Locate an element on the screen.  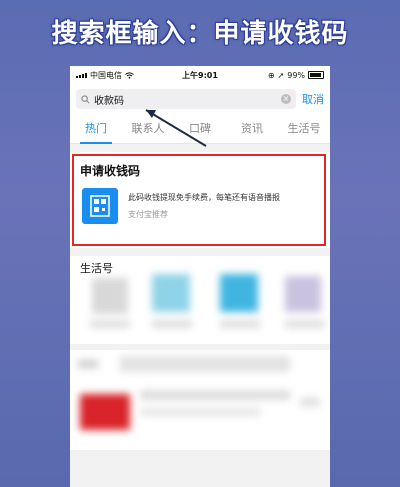
life-section-heading: 生活号 is located at coordinates (96, 268).